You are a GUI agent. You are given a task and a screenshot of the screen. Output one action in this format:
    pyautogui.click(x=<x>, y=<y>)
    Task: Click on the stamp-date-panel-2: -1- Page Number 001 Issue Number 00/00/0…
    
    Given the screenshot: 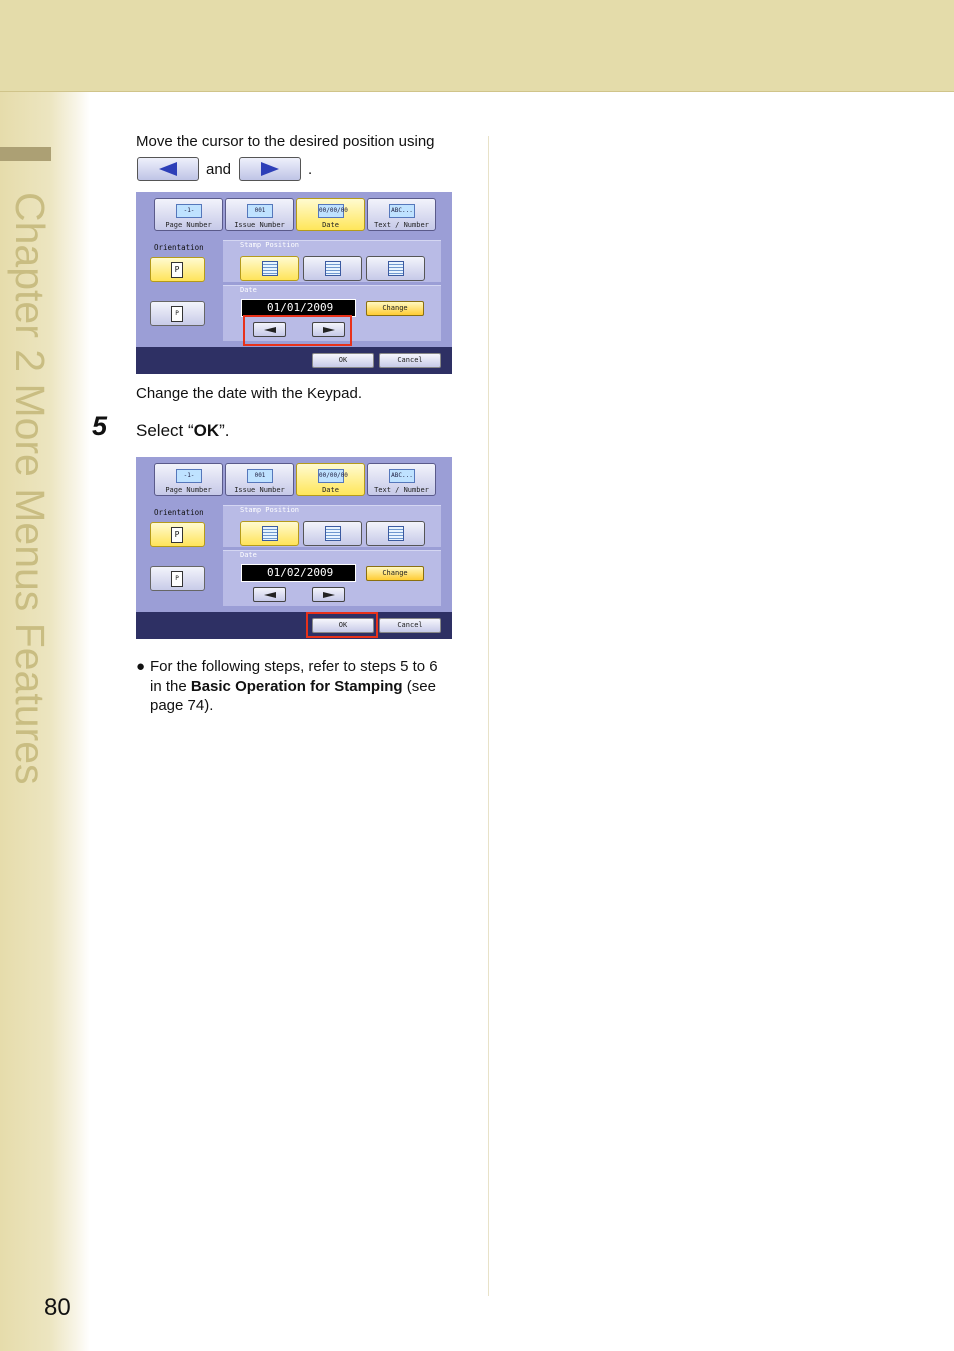 What is the action you would take?
    pyautogui.click(x=294, y=548)
    